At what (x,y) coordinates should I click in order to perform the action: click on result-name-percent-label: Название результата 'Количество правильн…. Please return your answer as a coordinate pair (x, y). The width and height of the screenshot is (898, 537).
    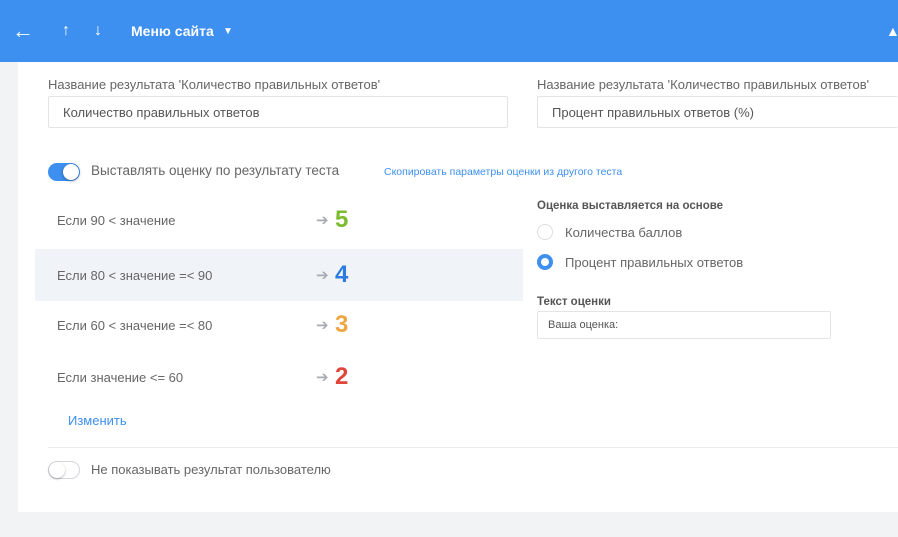
    Looking at the image, I should click on (703, 84).